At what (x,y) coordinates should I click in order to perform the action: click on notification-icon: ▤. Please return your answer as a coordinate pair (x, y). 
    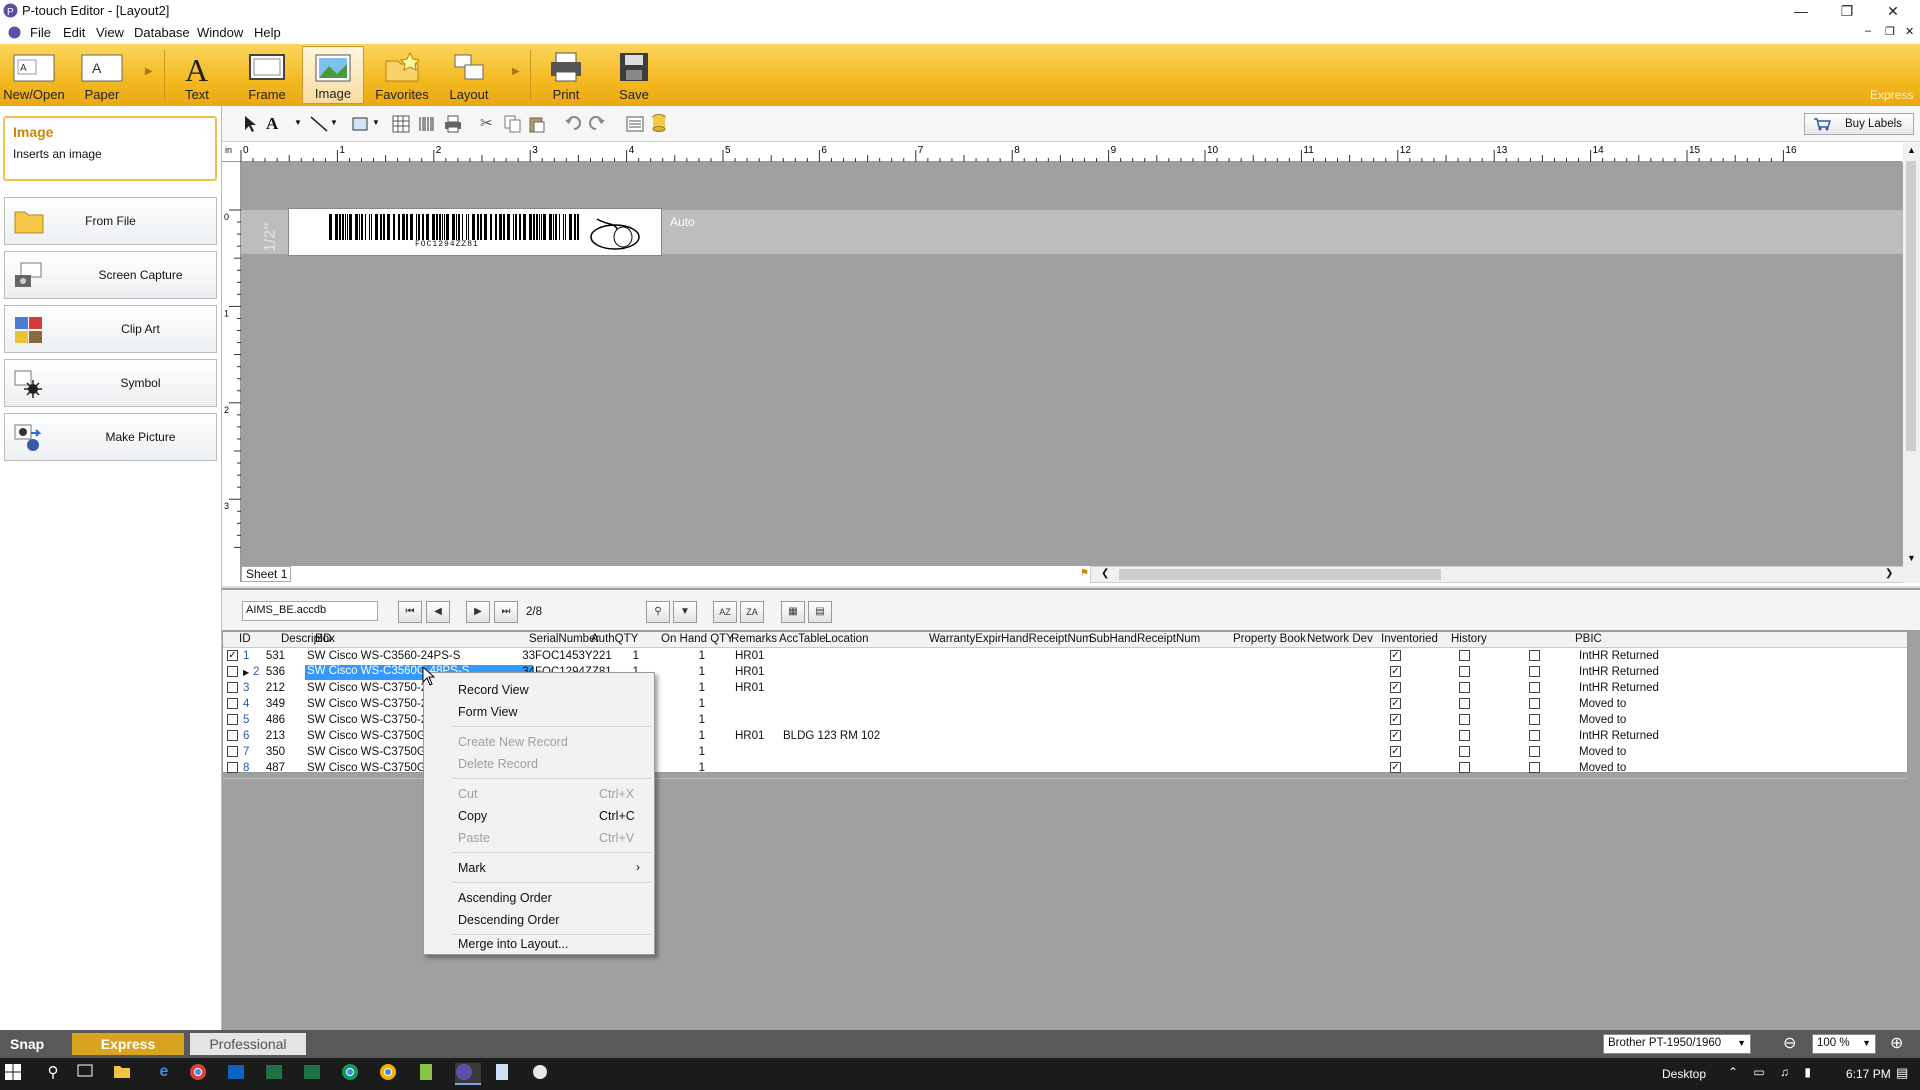
    Looking at the image, I should click on (1902, 1073).